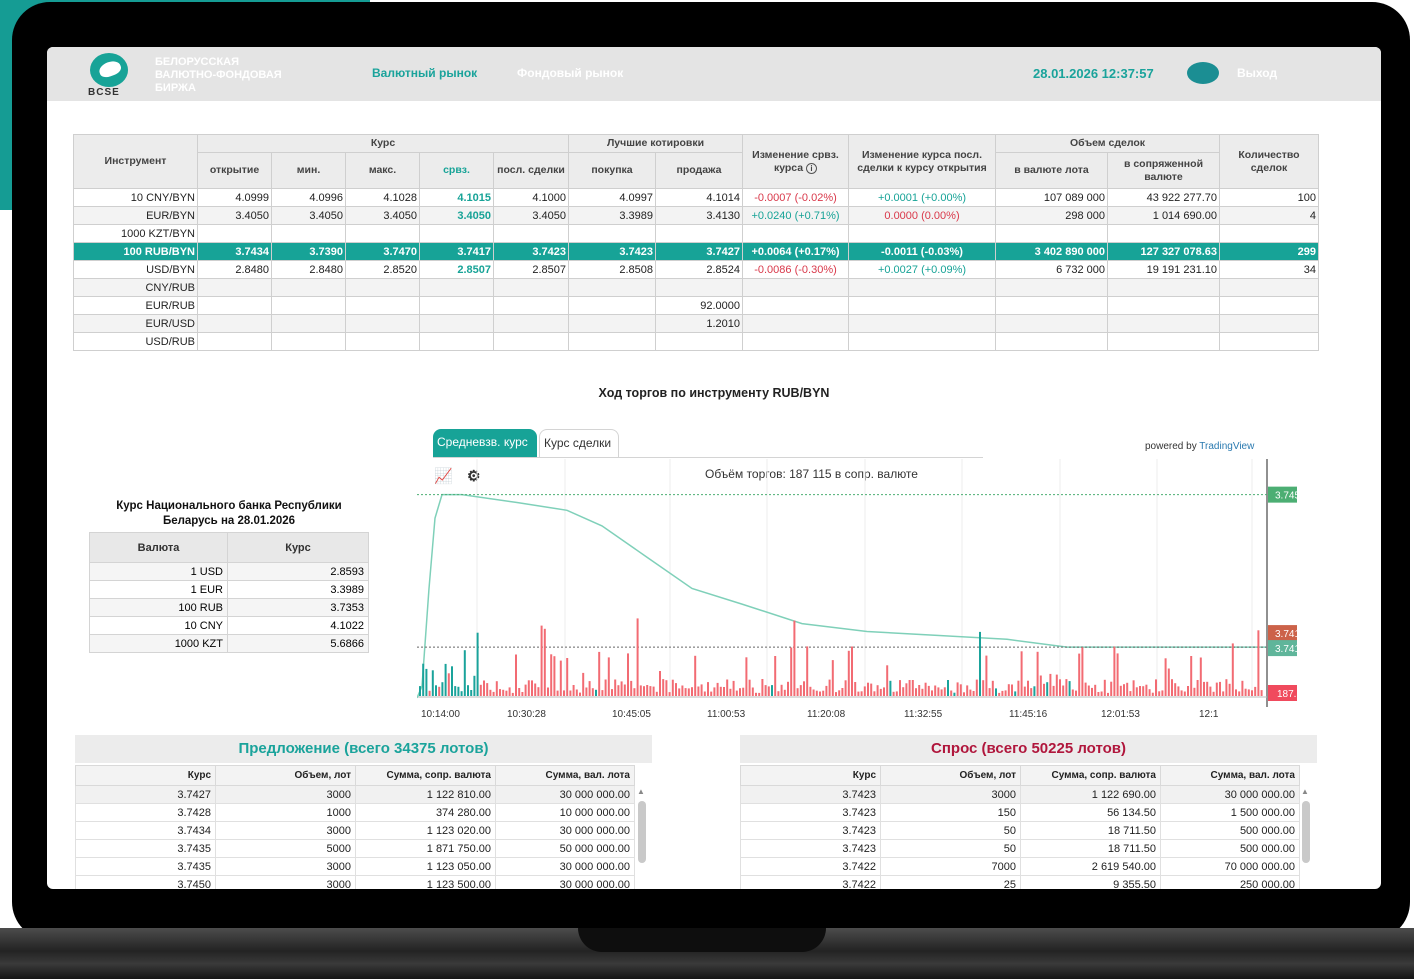 The image size is (1414, 979). Describe the element at coordinates (355, 812) in the screenshot. I see `offer-row: 3.7428 1000 374 280.00 10 000 000.00` at that location.